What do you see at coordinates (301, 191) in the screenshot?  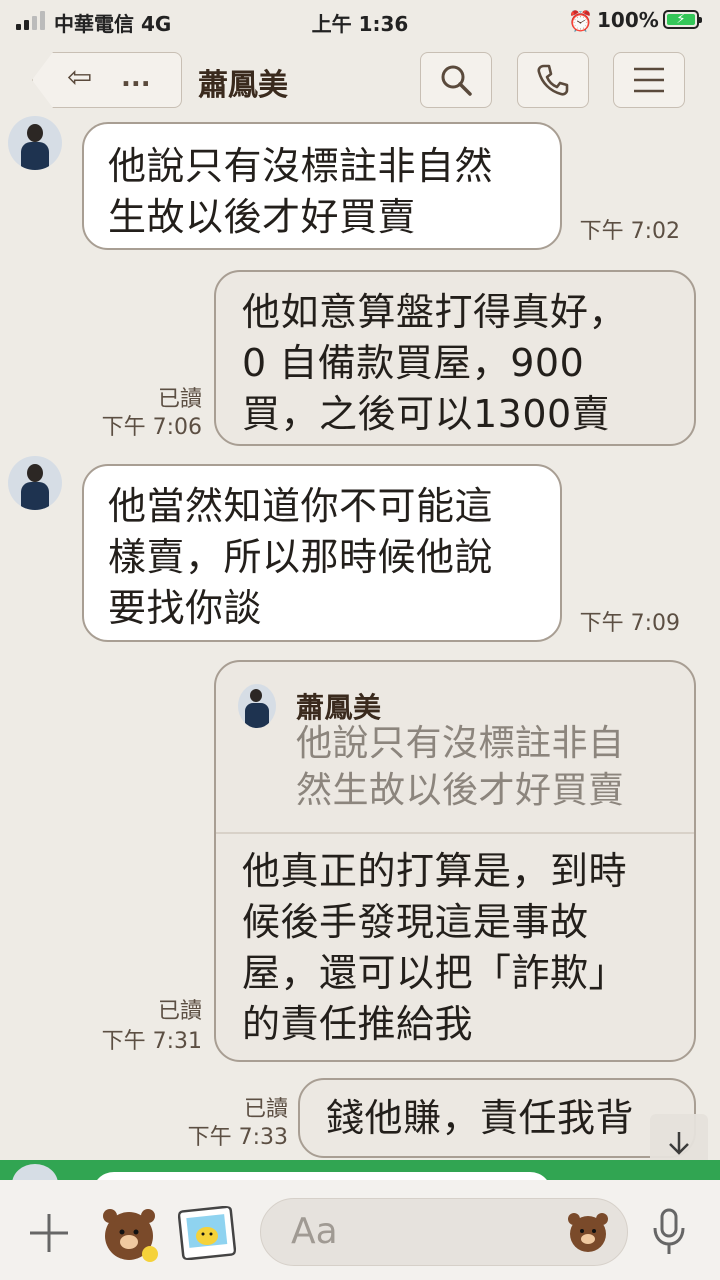 I see `message-text: 他說只有沒標註非自然 生故以後才好買賣` at bounding box center [301, 191].